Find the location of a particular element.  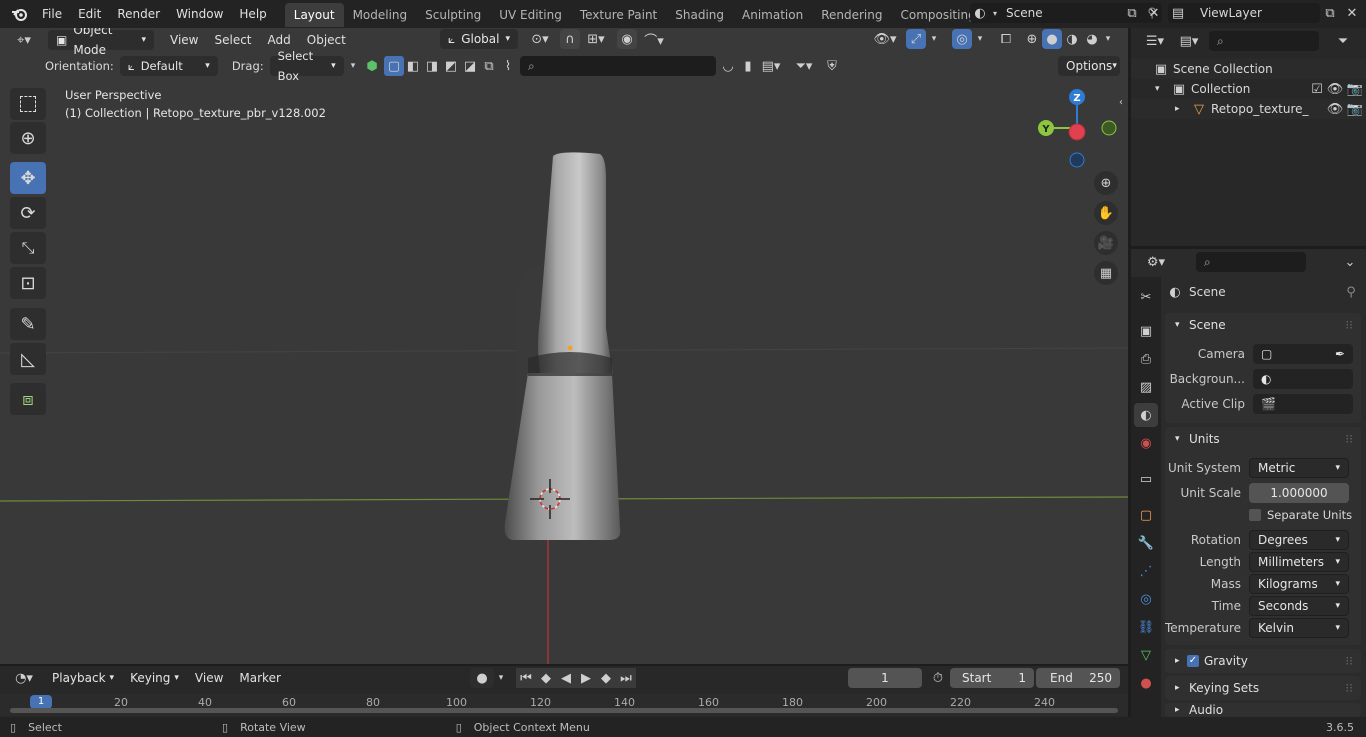

active-clip-field: 🎬 is located at coordinates (1303, 403).